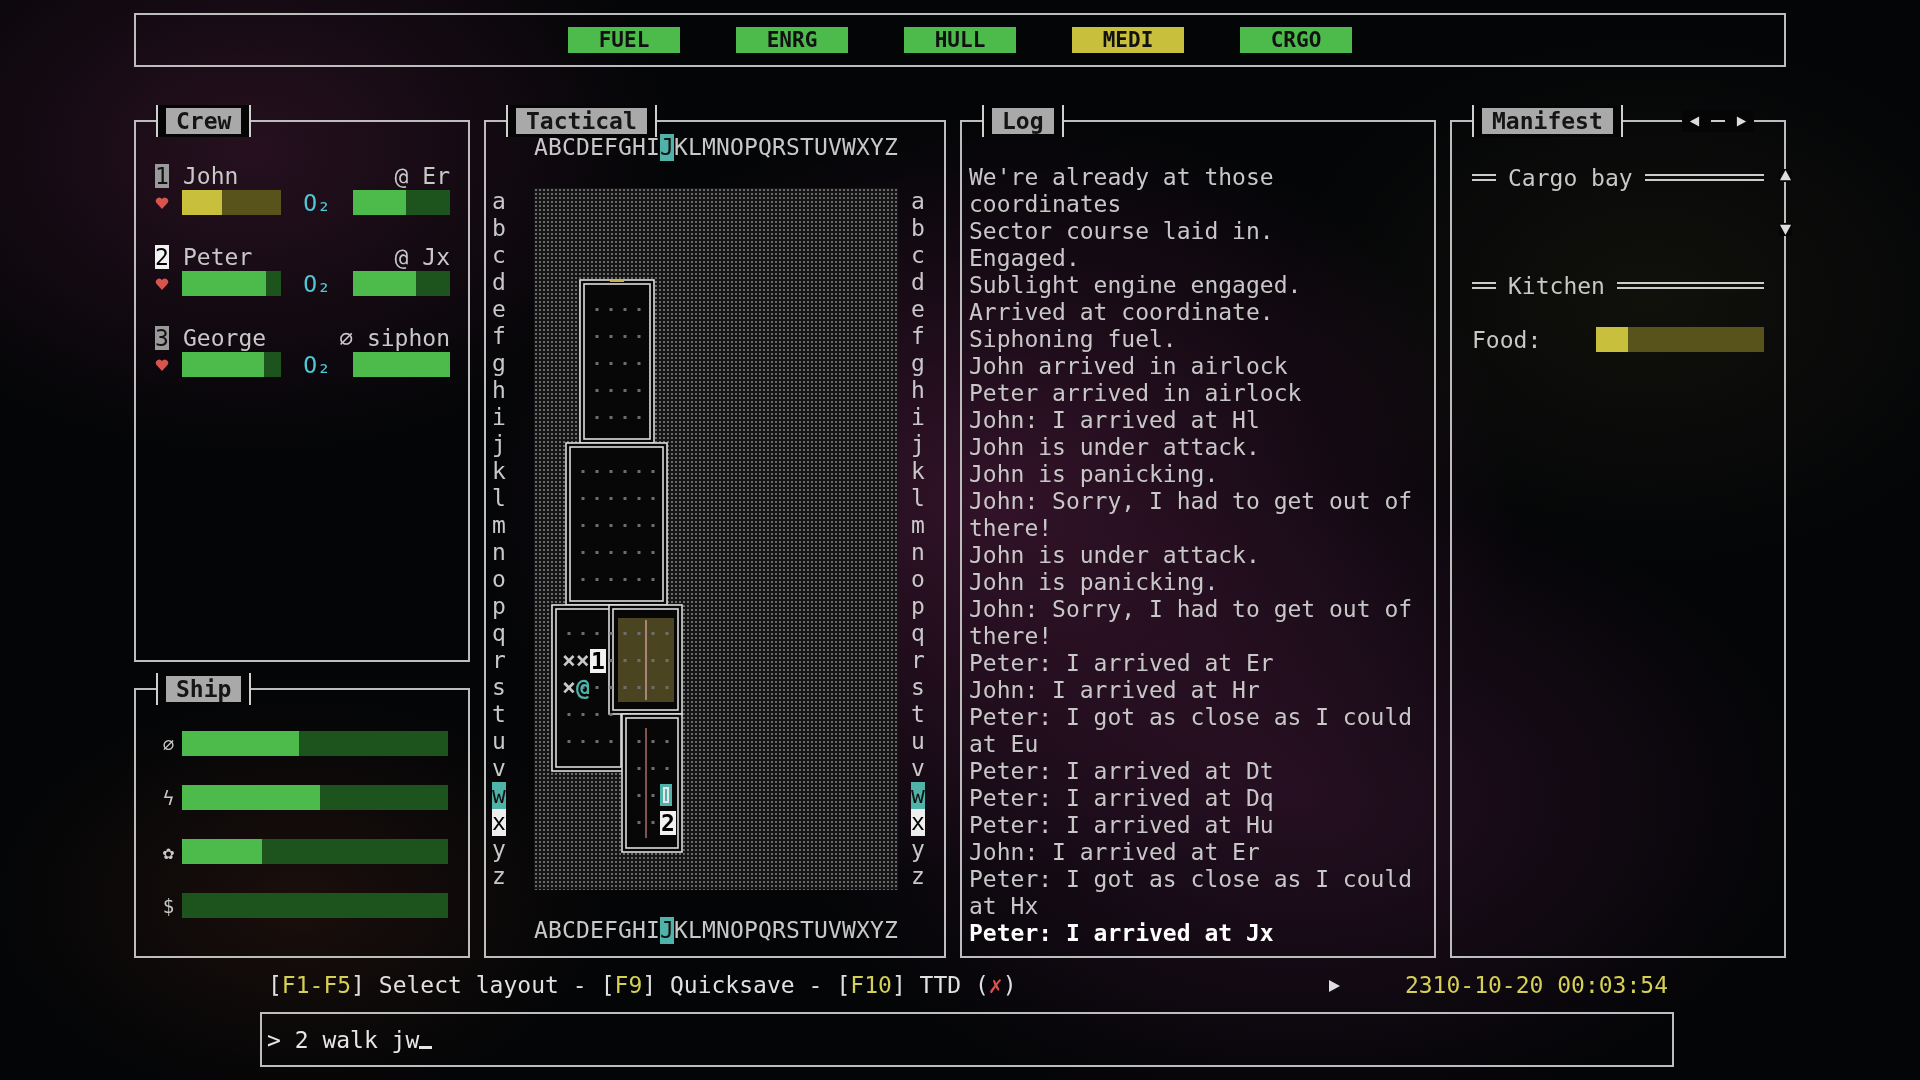 The image size is (1920, 1080). What do you see at coordinates (1122, 825) in the screenshot?
I see `log-message: Peter: I arrived at Hu` at bounding box center [1122, 825].